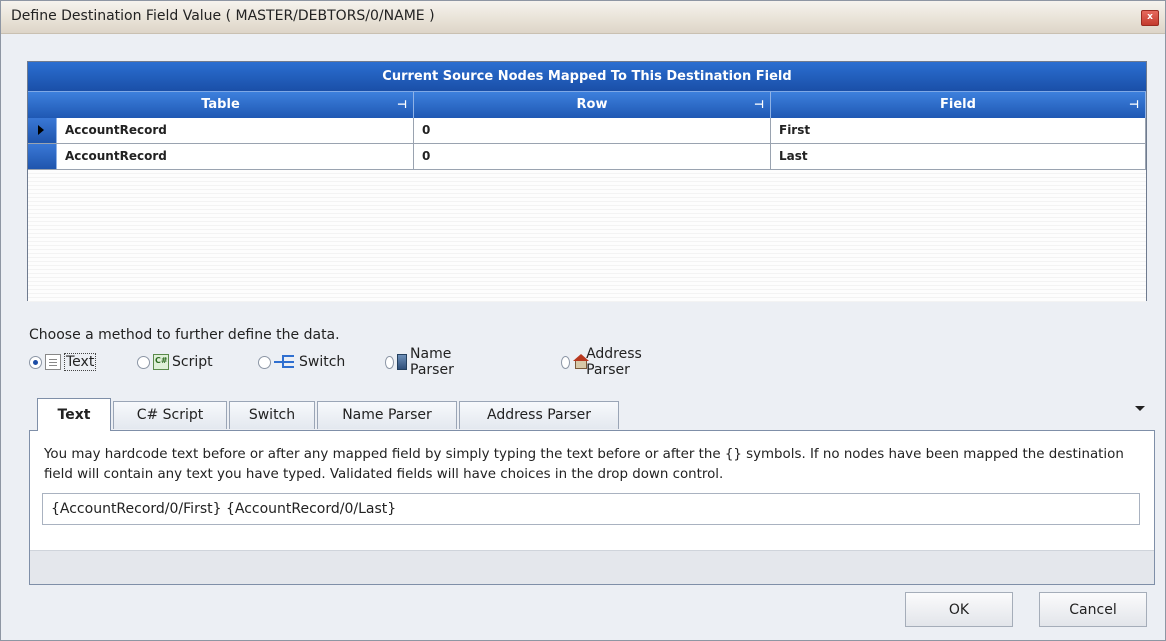  What do you see at coordinates (170, 415) in the screenshot?
I see `tab-csharp-script: C# Script` at bounding box center [170, 415].